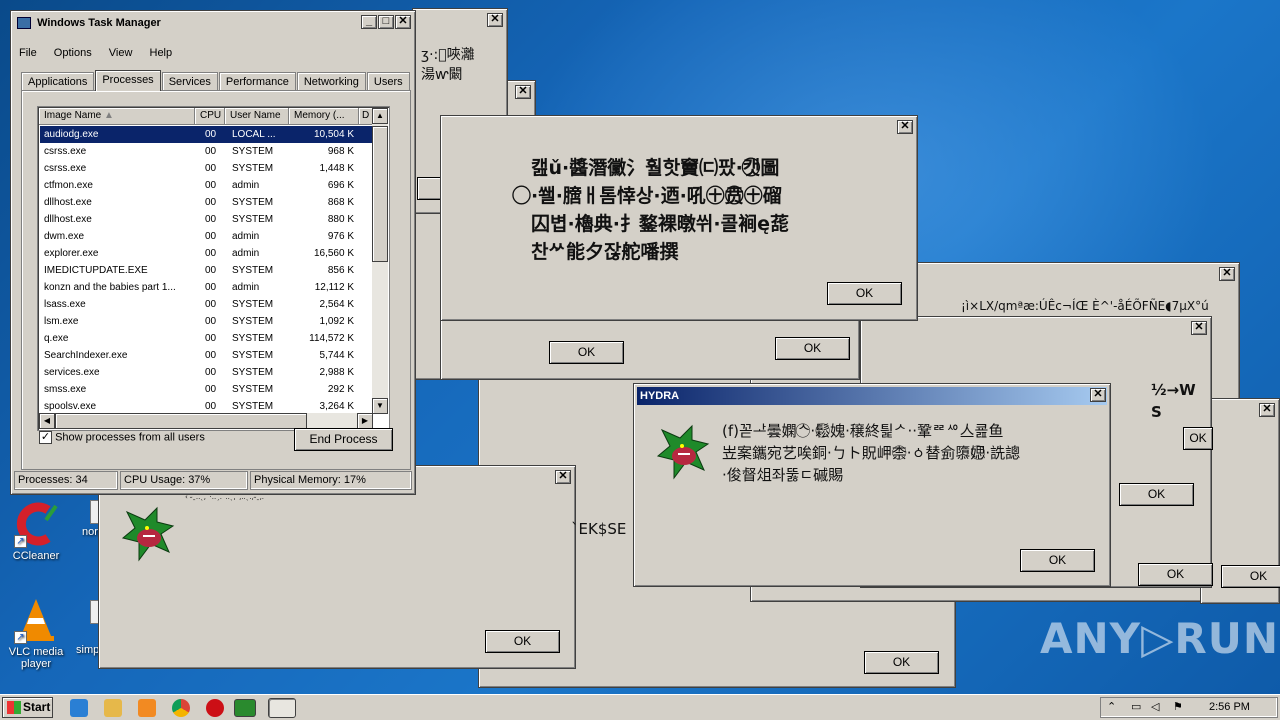  I want to click on chrome-icon, so click(181, 708).